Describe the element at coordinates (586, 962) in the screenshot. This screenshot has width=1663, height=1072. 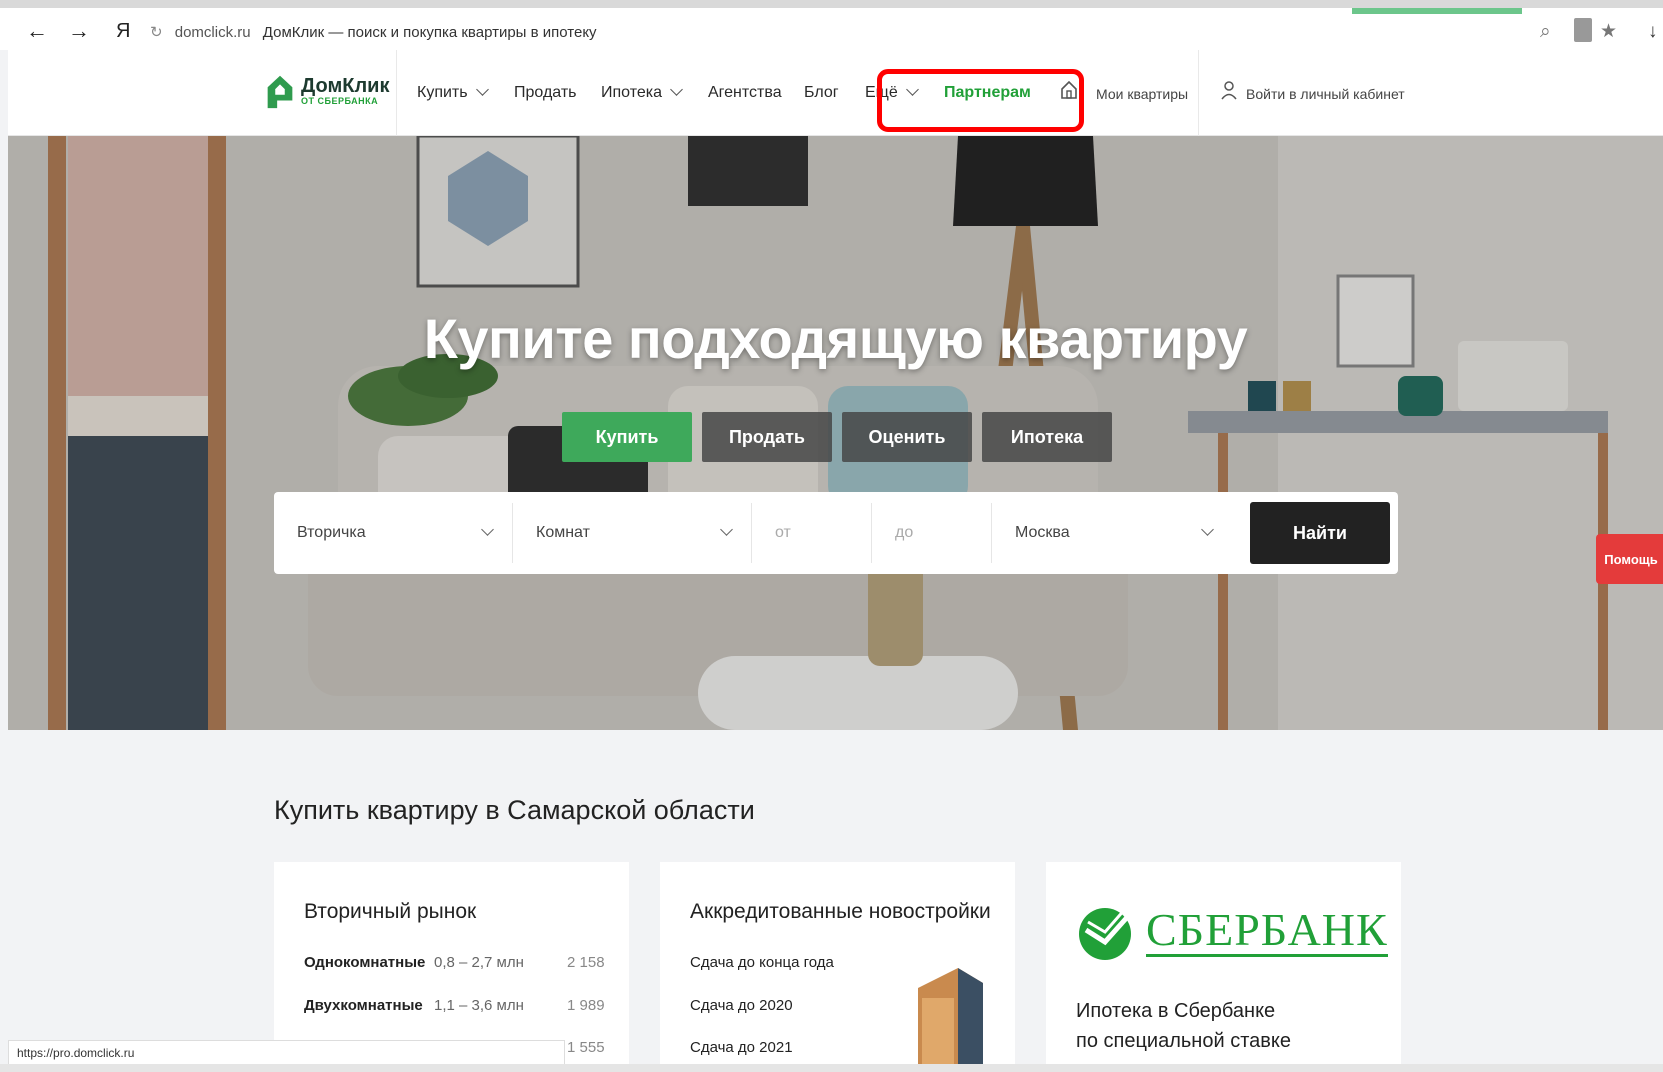
I see `row-count: 2 158` at that location.